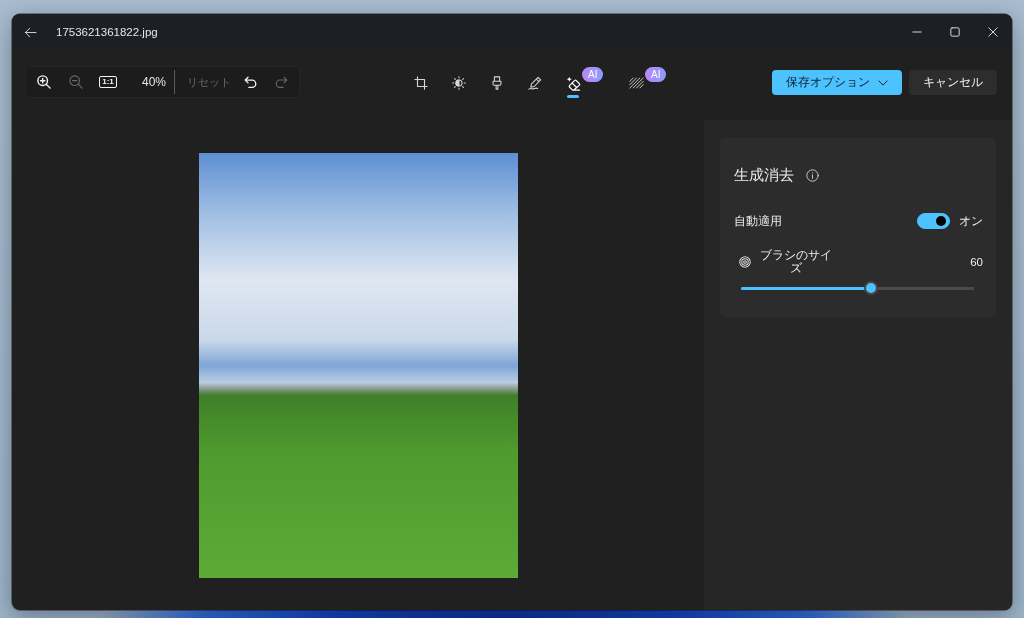  Describe the element at coordinates (993, 32) in the screenshot. I see `close-icon` at that location.